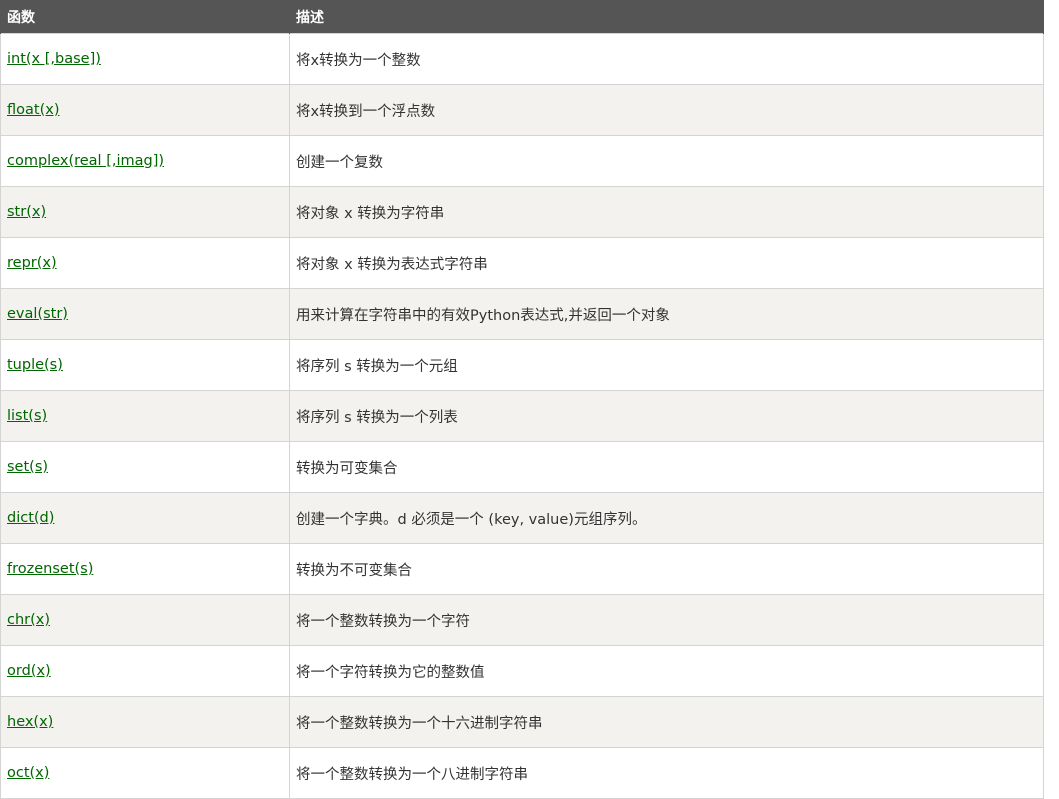 Image resolution: width=1059 pixels, height=799 pixels. What do you see at coordinates (33, 110) in the screenshot?
I see `function-link: float(x)` at bounding box center [33, 110].